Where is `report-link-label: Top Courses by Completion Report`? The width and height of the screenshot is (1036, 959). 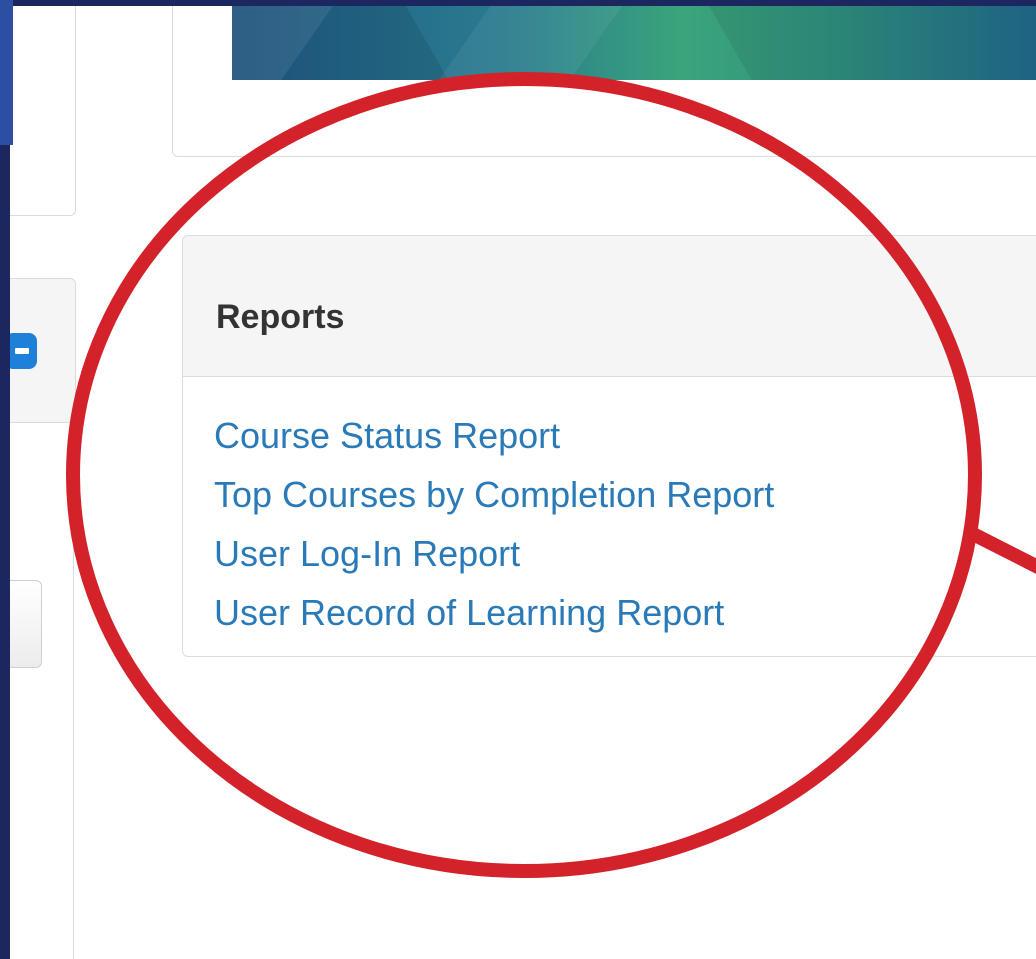 report-link-label: Top Courses by Completion Report is located at coordinates (494, 494).